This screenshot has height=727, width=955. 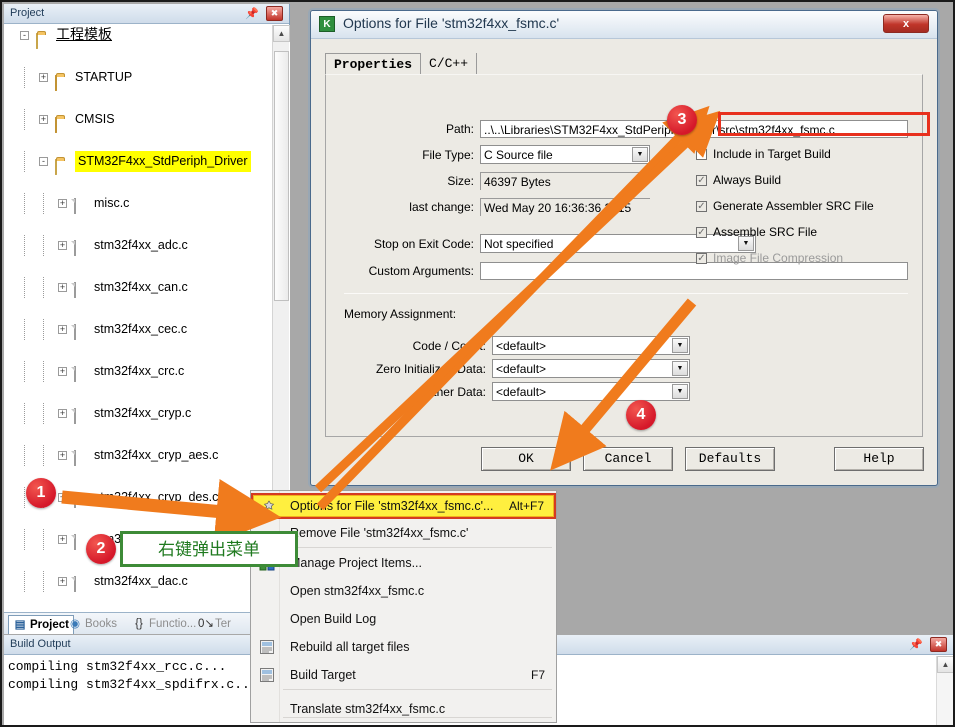 What do you see at coordinates (136, 203) in the screenshot?
I see `tree-item: + misc.c` at bounding box center [136, 203].